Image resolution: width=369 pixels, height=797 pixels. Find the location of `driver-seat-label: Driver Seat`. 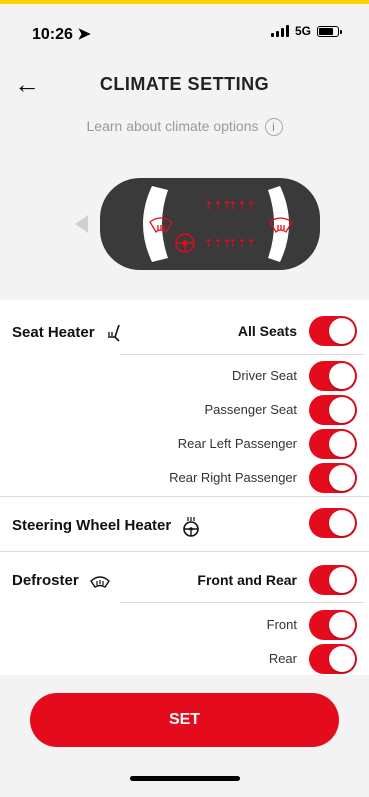

driver-seat-label: Driver Seat is located at coordinates (264, 375).